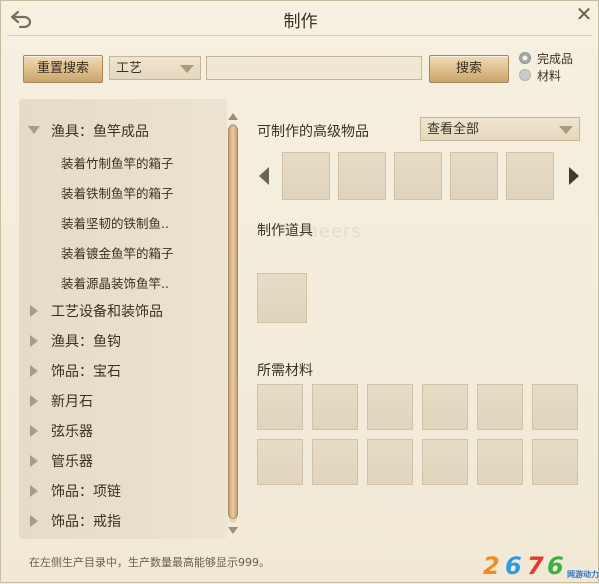  I want to click on tree-category: 工艺设备和装饰品, so click(122, 311).